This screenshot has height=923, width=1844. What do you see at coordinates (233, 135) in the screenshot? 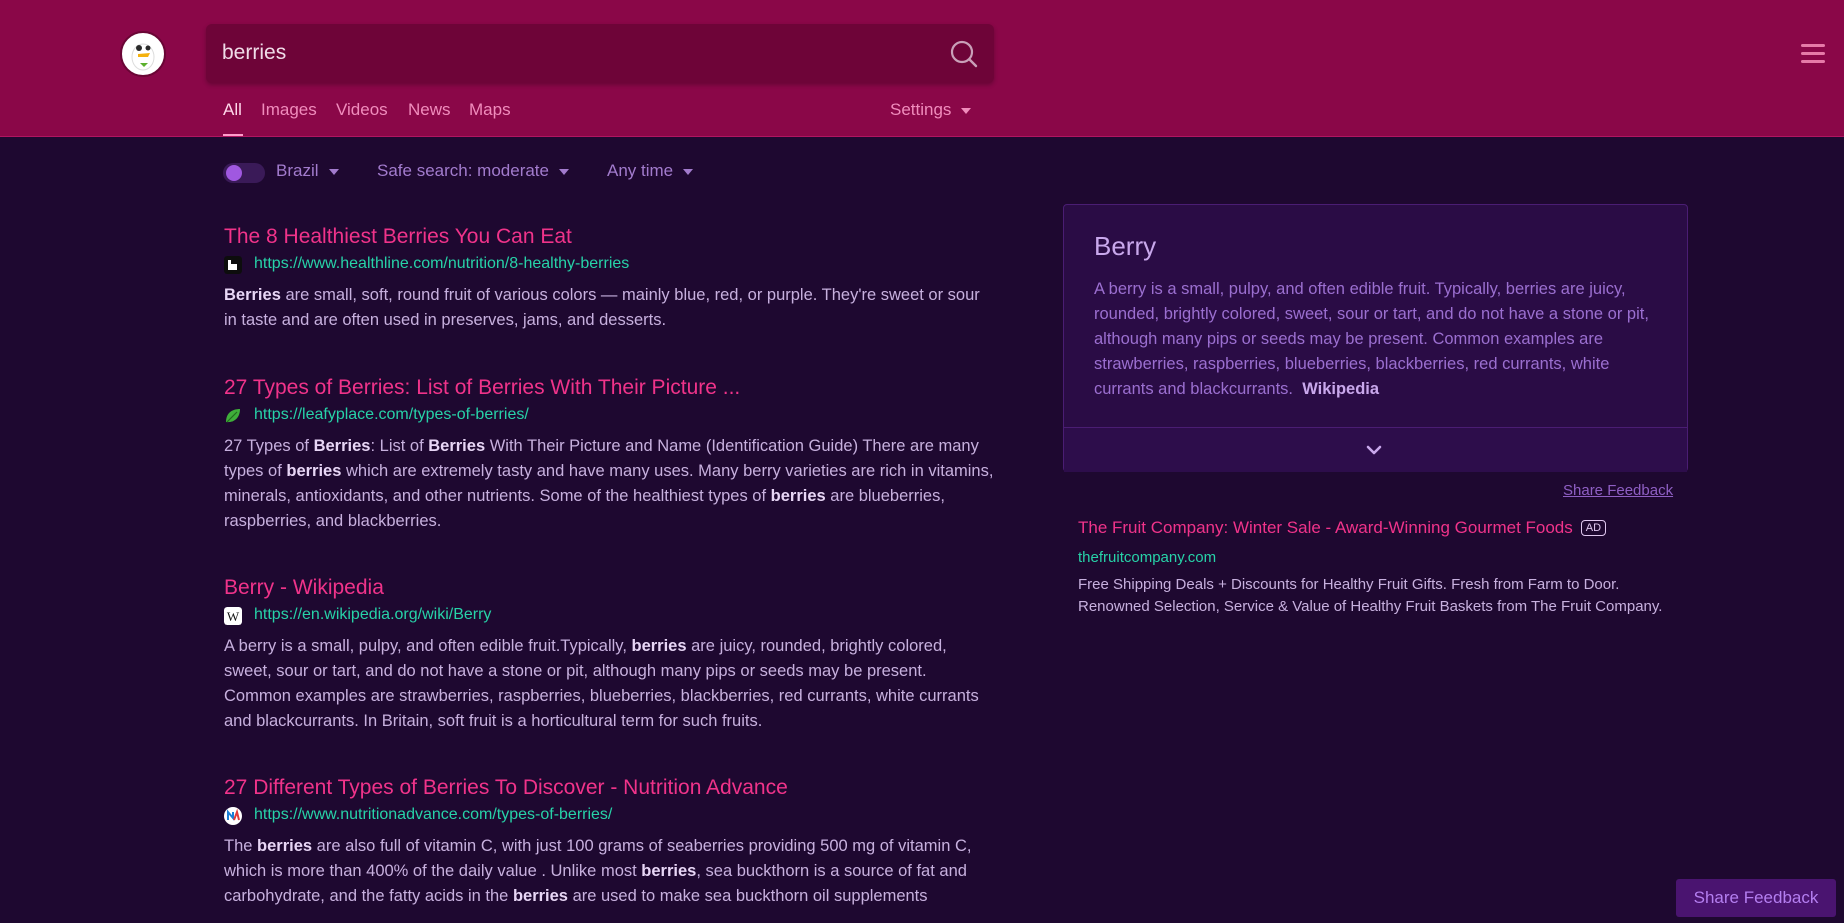
I see `active-tab-underline` at bounding box center [233, 135].